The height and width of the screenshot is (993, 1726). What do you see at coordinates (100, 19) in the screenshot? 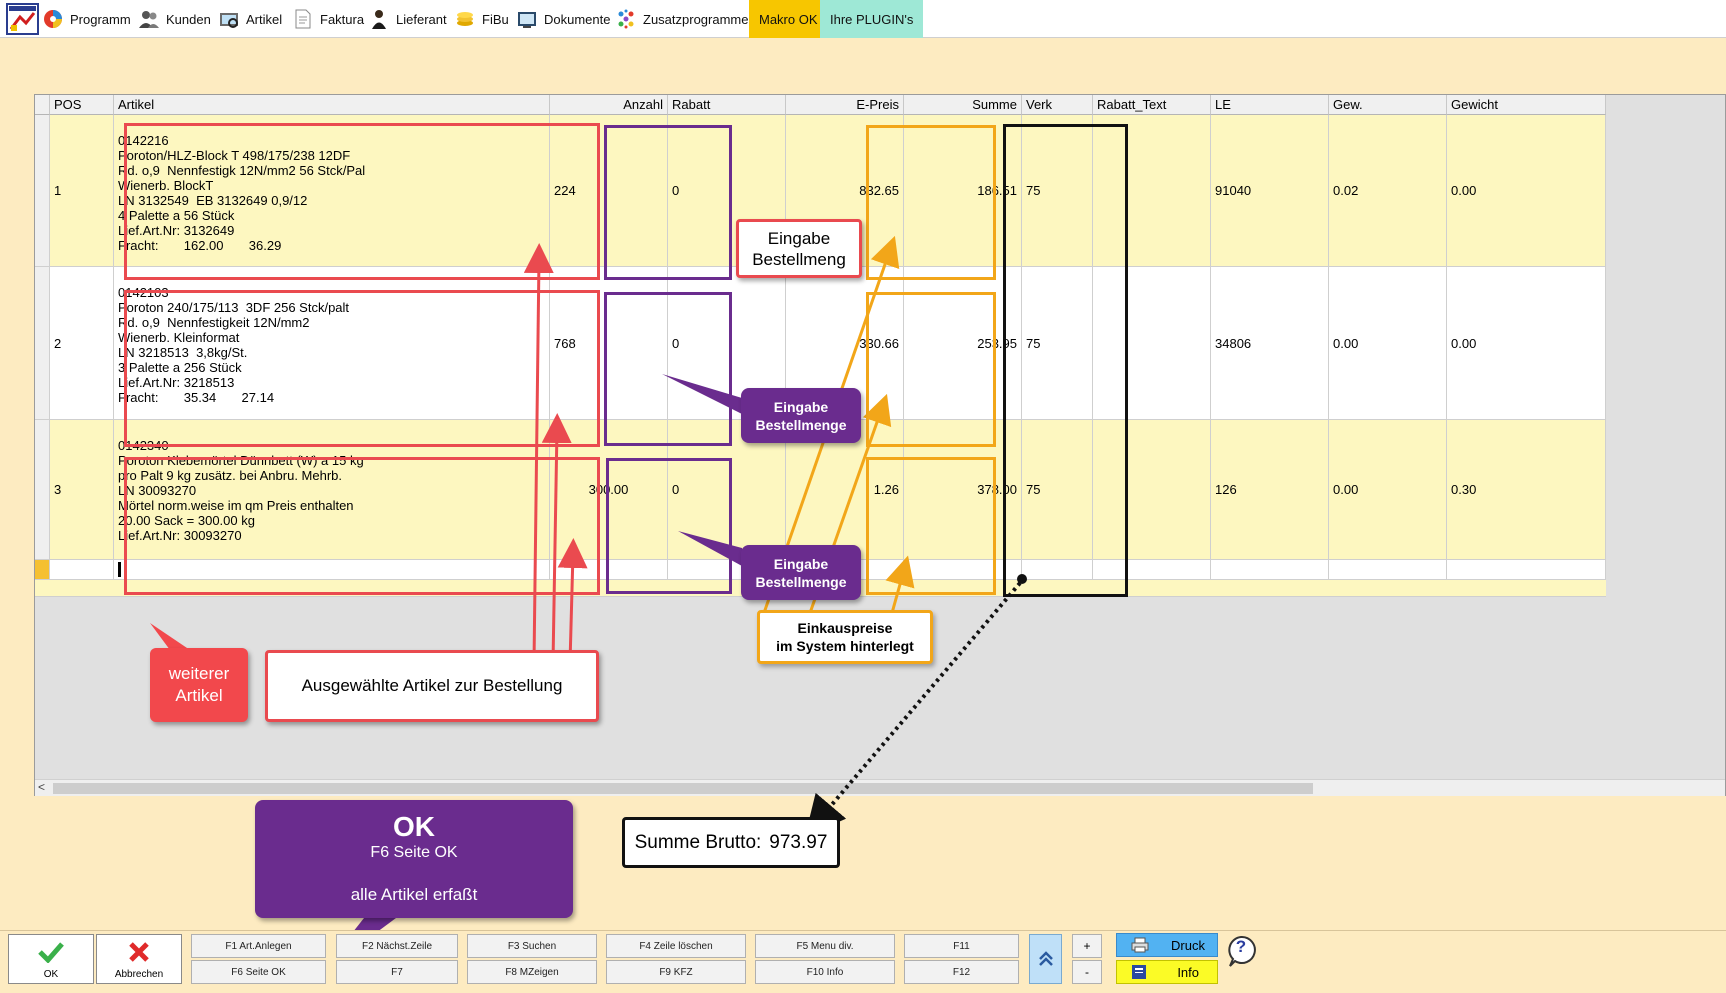
I see `menu-label: Programm` at bounding box center [100, 19].